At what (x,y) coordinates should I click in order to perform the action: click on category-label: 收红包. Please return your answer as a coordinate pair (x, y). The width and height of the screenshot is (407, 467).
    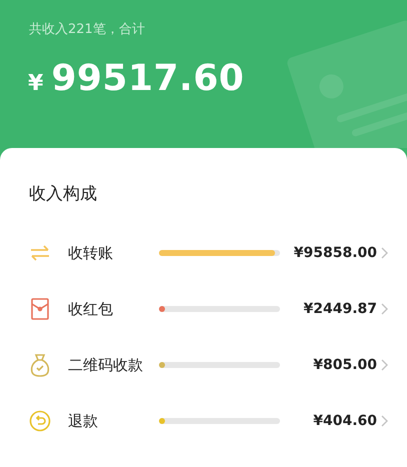
    Looking at the image, I should click on (113, 309).